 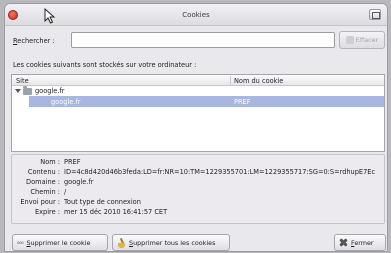 What do you see at coordinates (27, 90) in the screenshot?
I see `folder-icon` at bounding box center [27, 90].